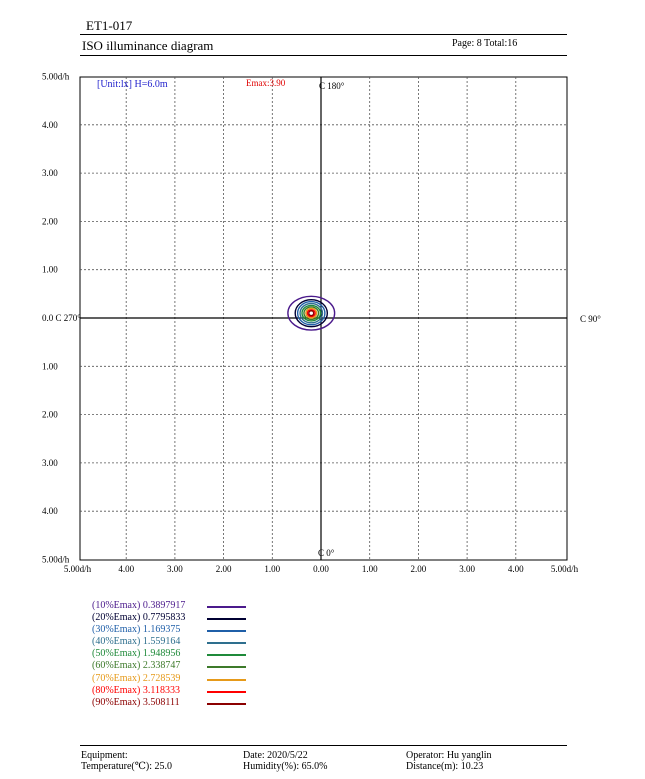 The width and height of the screenshot is (645, 779). What do you see at coordinates (192, 703) in the screenshot?
I see `legend-item: (90%Emax) 3.508111` at bounding box center [192, 703].